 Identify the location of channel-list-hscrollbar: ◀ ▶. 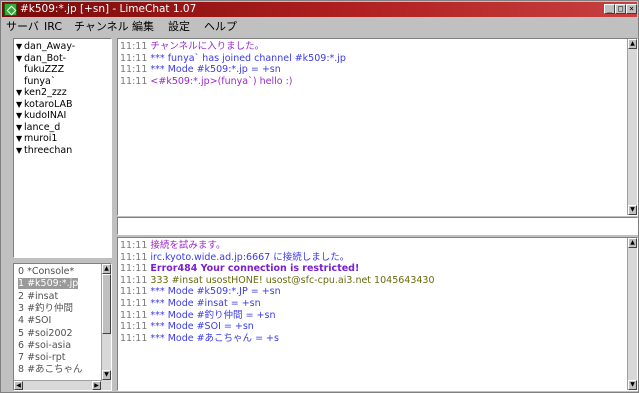
(58, 385).